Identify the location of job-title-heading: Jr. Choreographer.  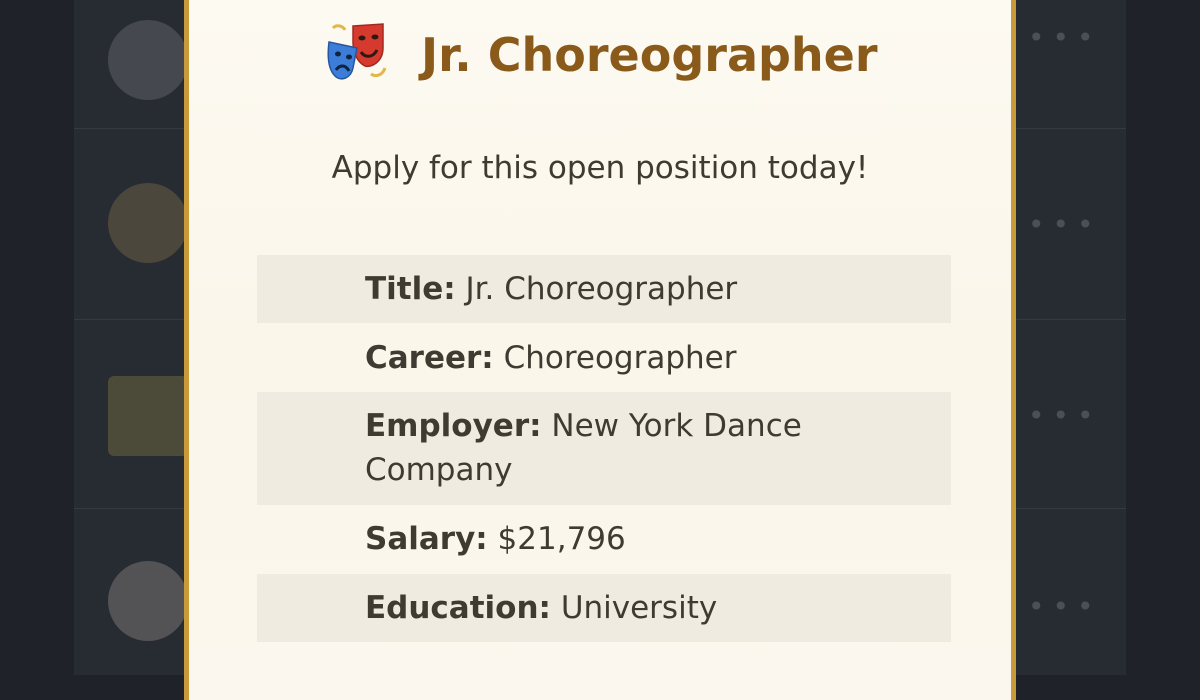
(649, 55).